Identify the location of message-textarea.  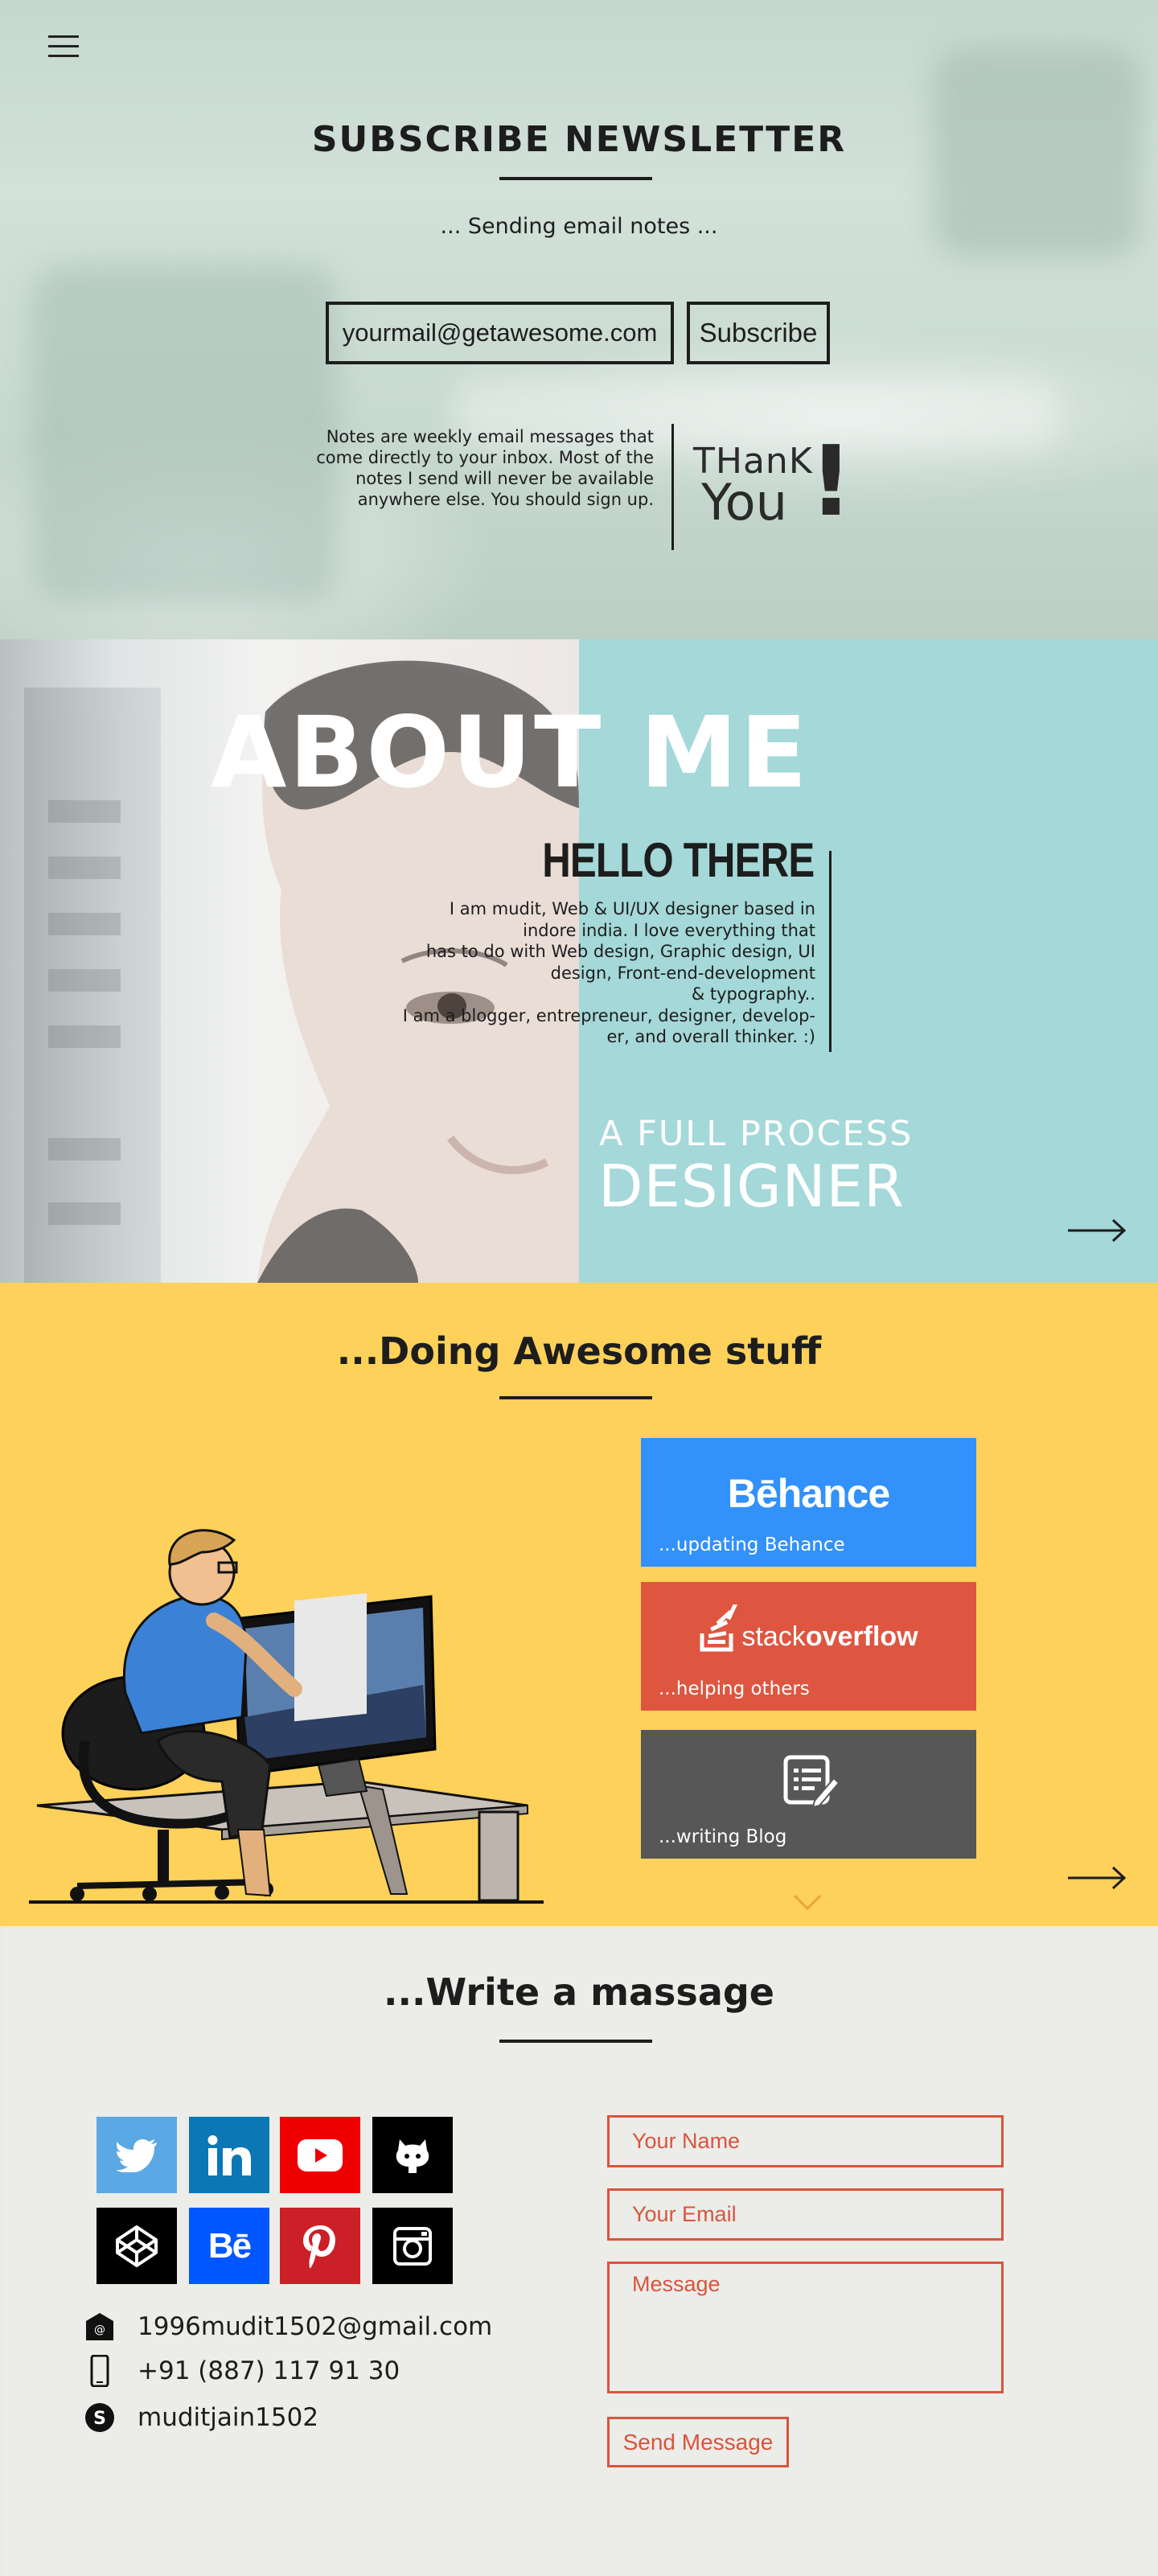
(805, 2327).